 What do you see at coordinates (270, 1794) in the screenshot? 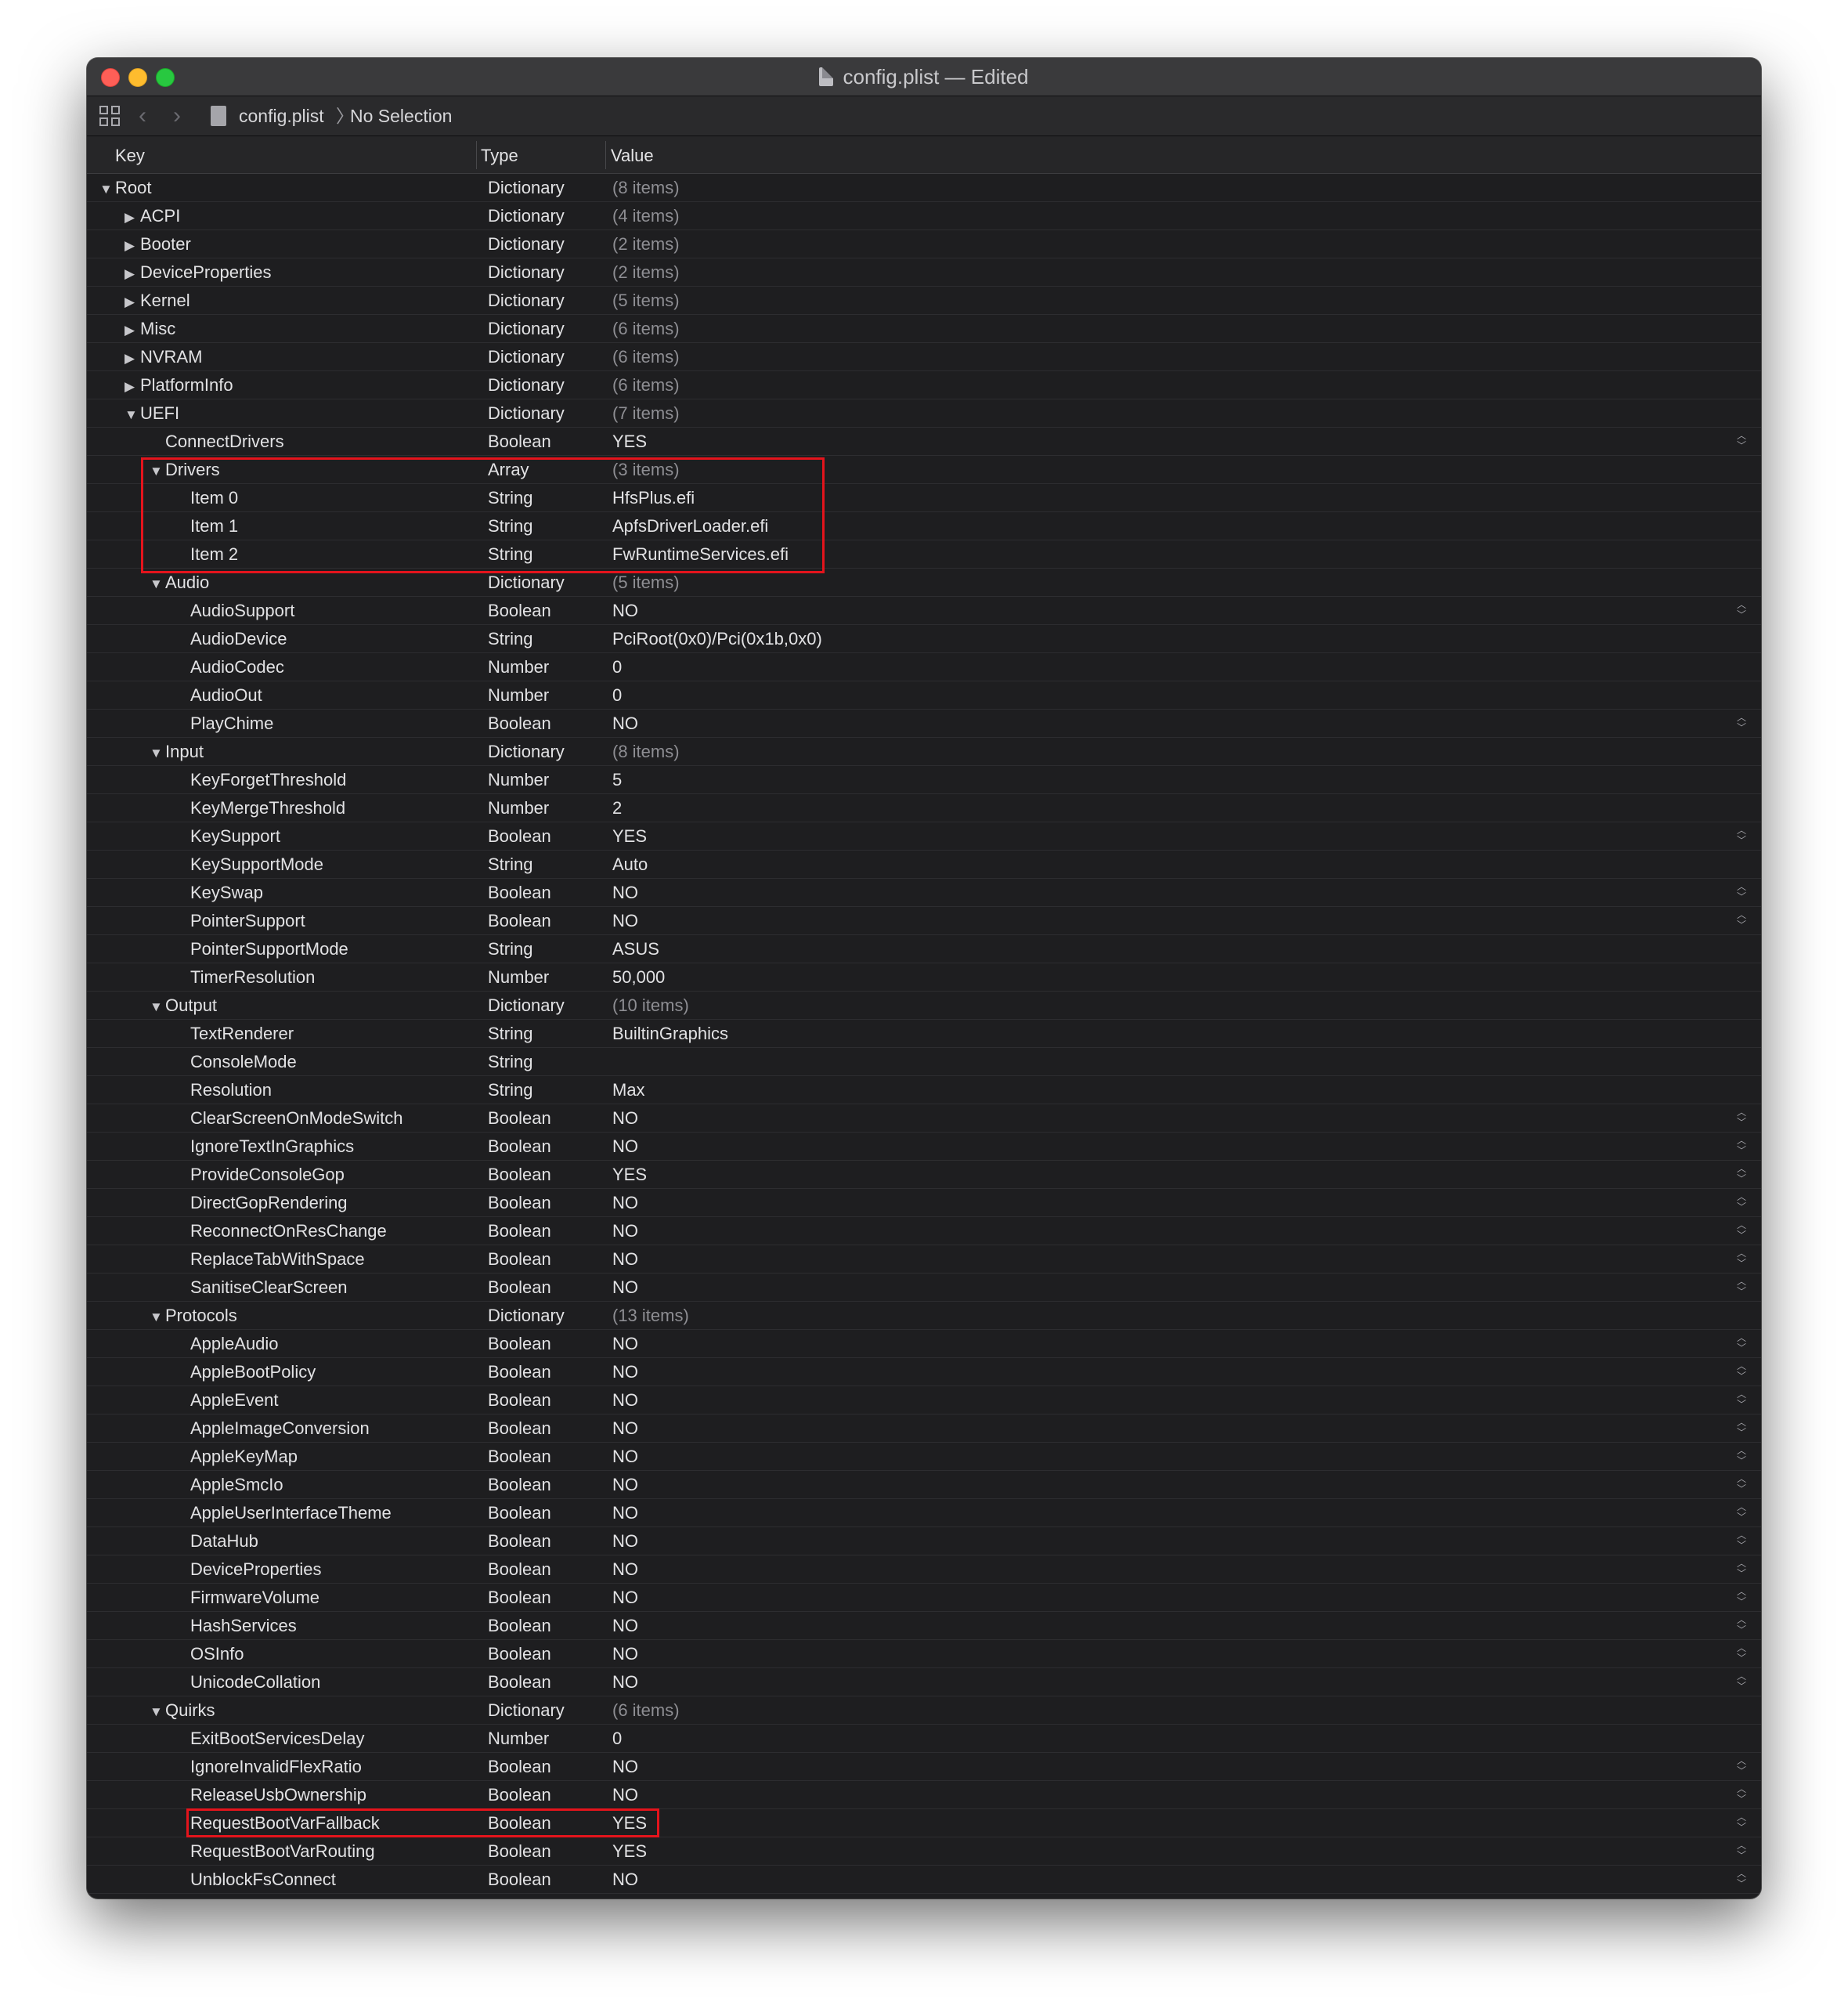
I see `row-key: ReleaseUsbOwnership` at bounding box center [270, 1794].